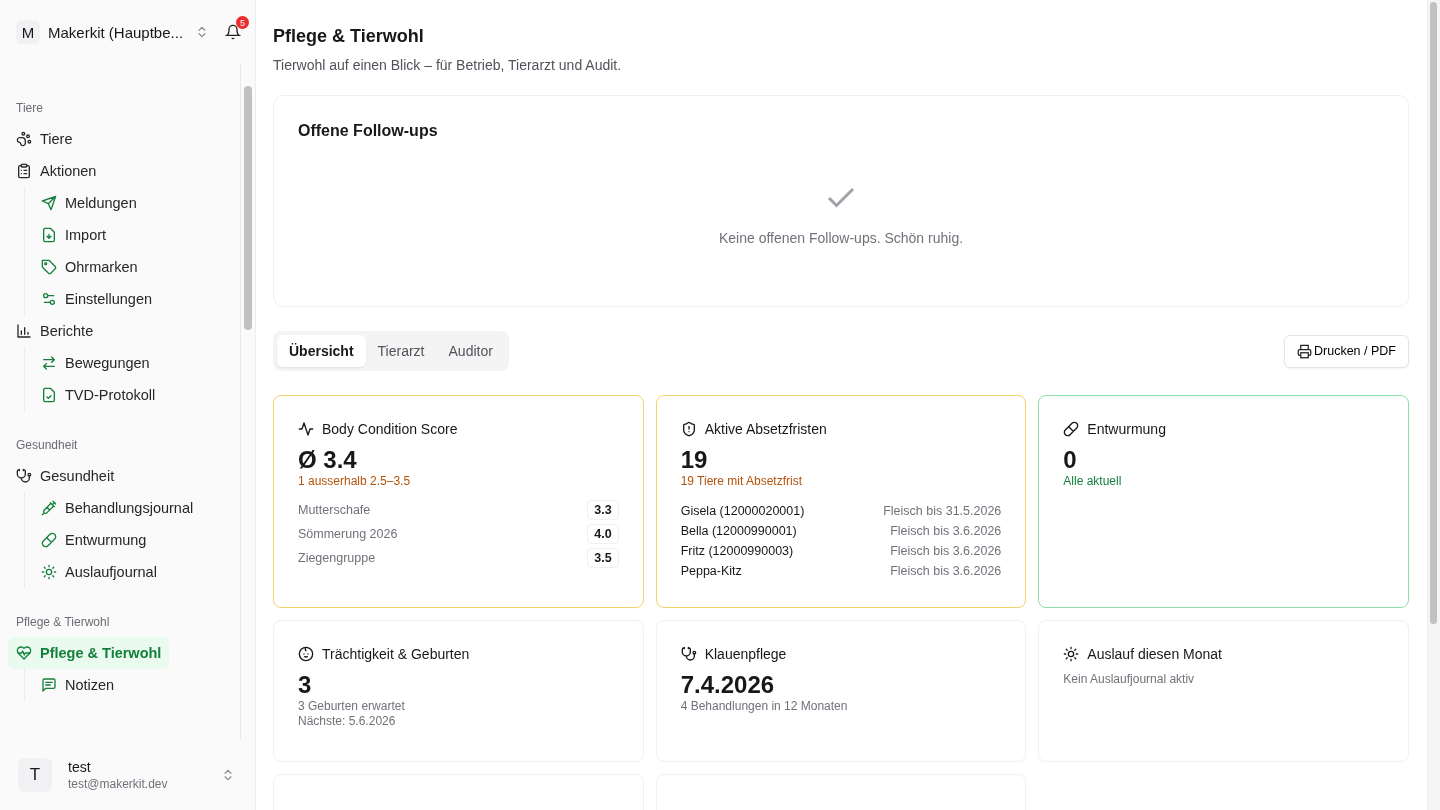  Describe the element at coordinates (348, 534) in the screenshot. I see `group-label: Sömmerung 2026` at that location.